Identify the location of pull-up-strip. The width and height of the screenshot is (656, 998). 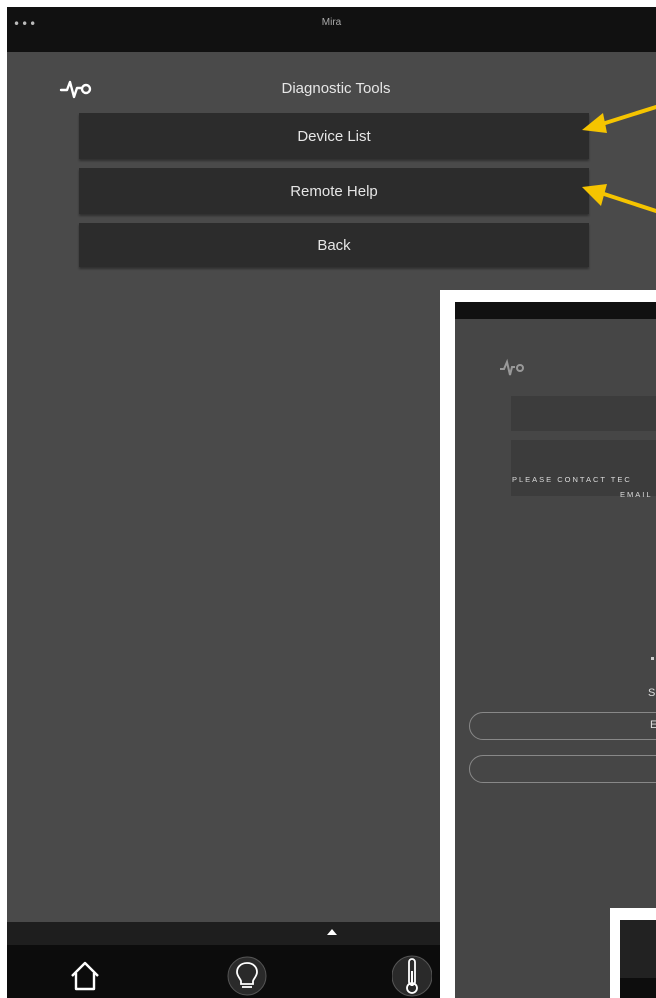
(225, 933).